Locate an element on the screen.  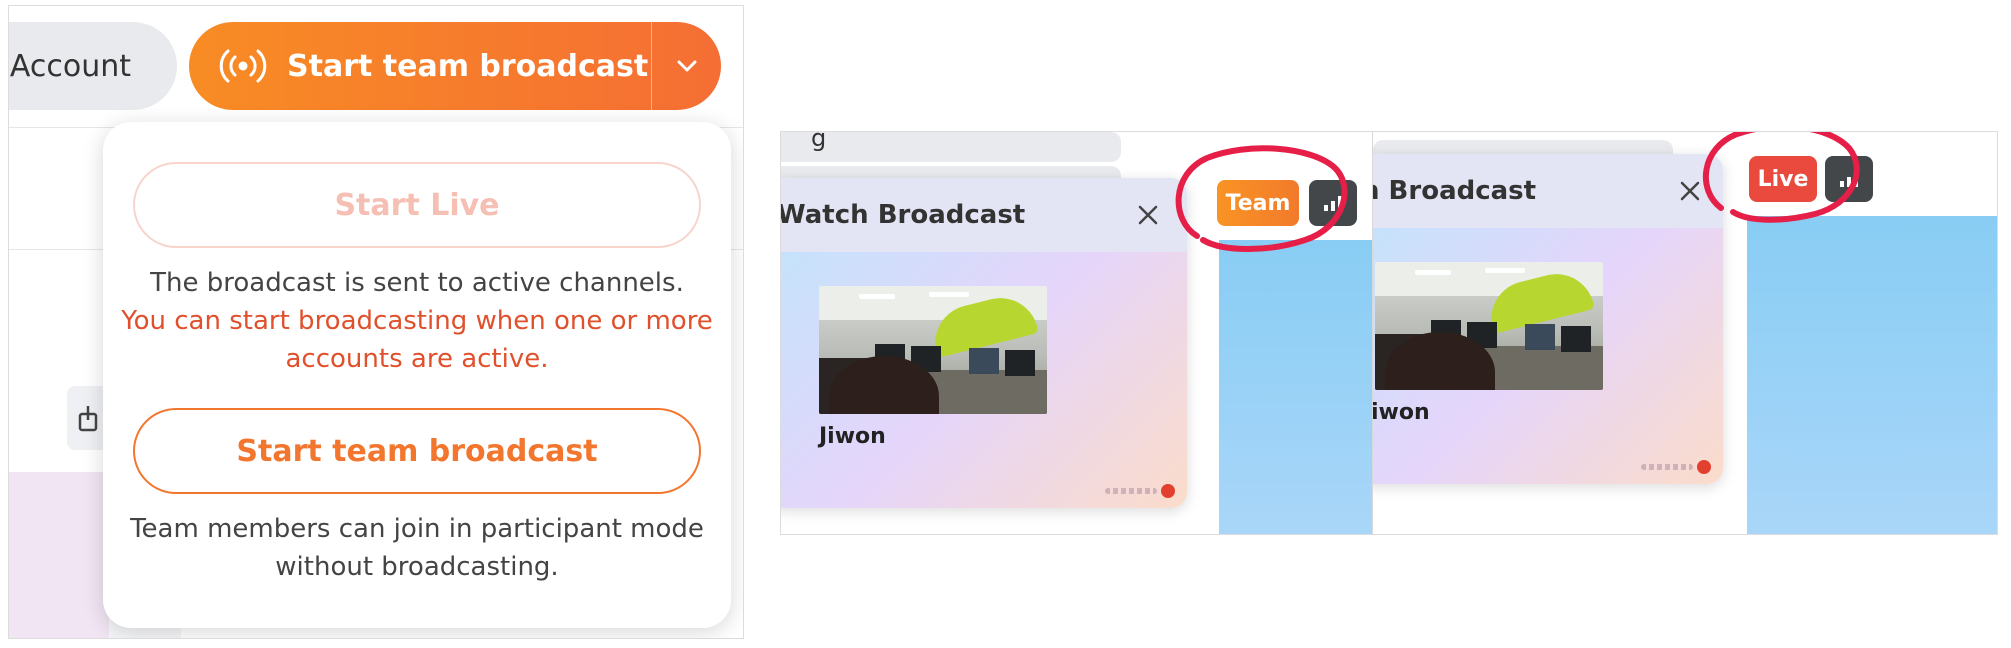
card-body: Jiwon is located at coordinates (984, 380).